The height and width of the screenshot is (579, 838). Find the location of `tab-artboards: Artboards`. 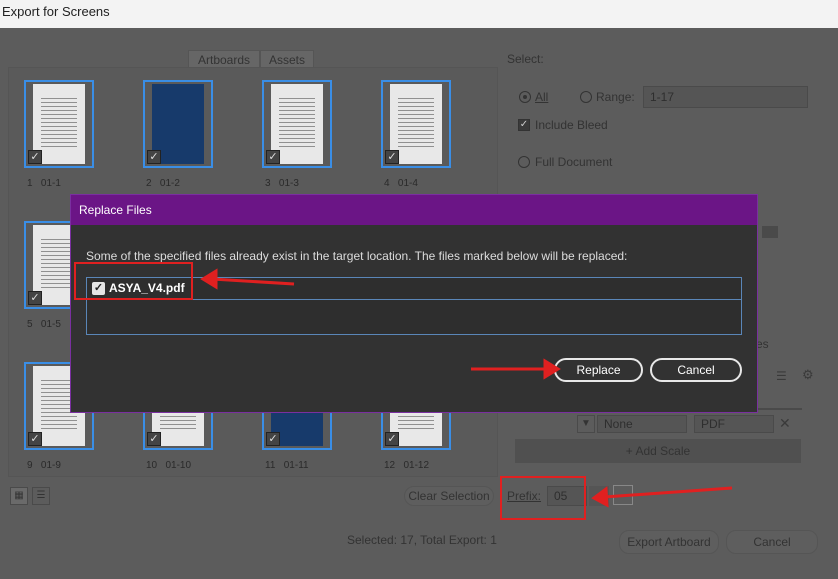

tab-artboards: Artboards is located at coordinates (224, 59).